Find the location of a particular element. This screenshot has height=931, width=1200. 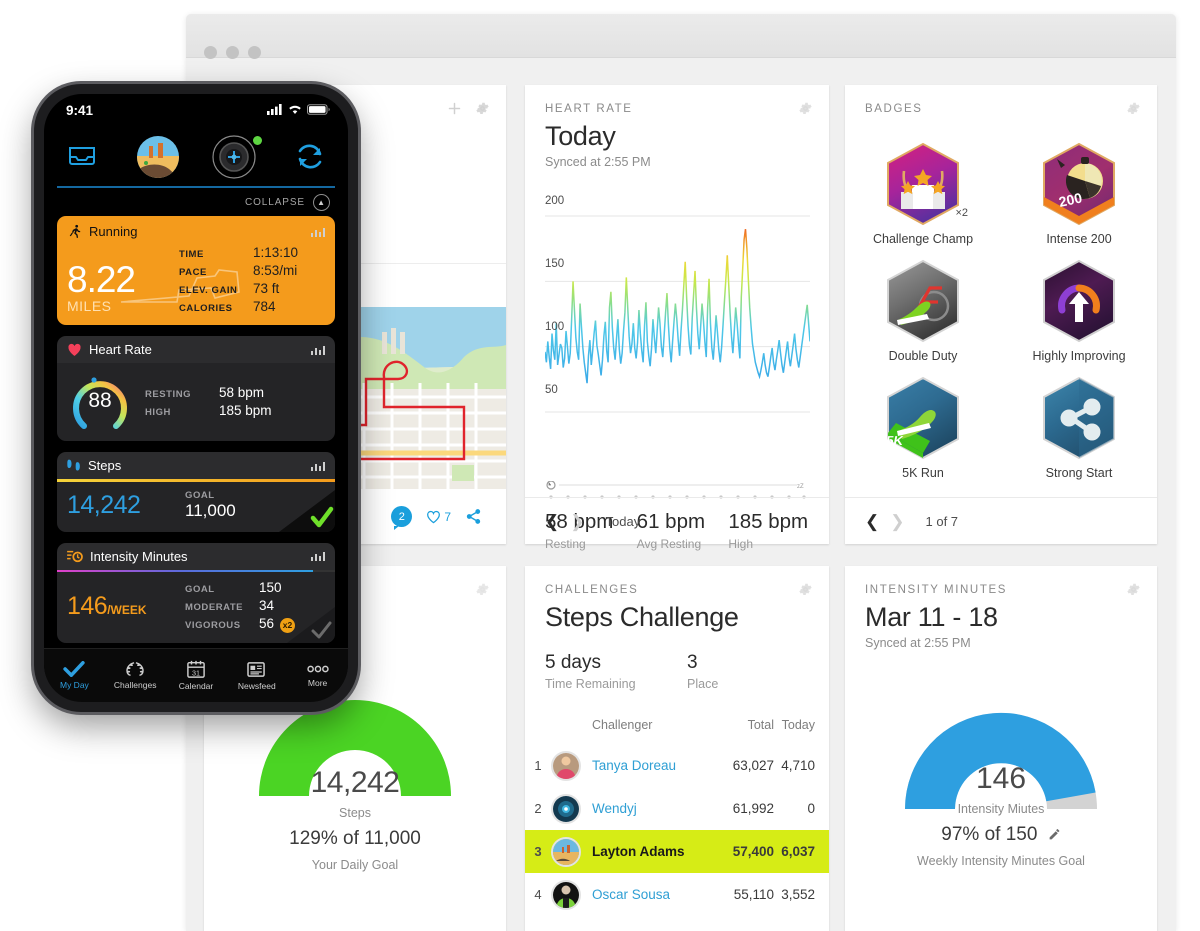

inbox-icon is located at coordinates (82, 156).